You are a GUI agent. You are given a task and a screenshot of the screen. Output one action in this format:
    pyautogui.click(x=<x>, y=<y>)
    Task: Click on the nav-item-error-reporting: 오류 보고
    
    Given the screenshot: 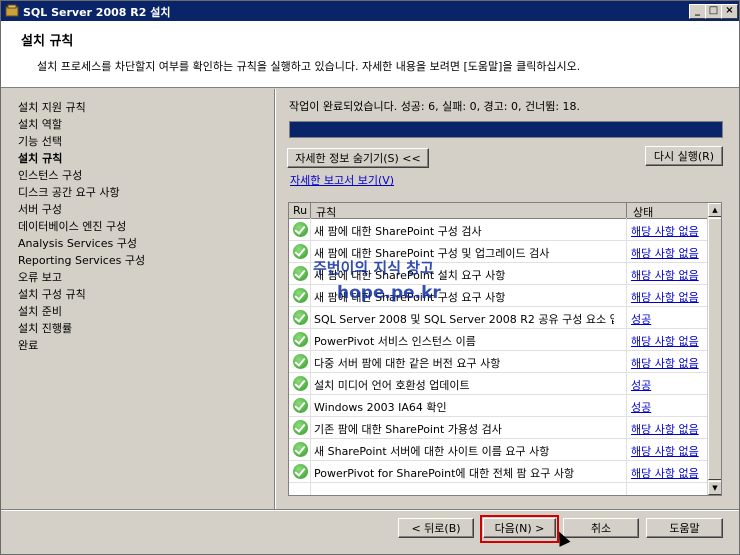 What is the action you would take?
    pyautogui.click(x=40, y=277)
    